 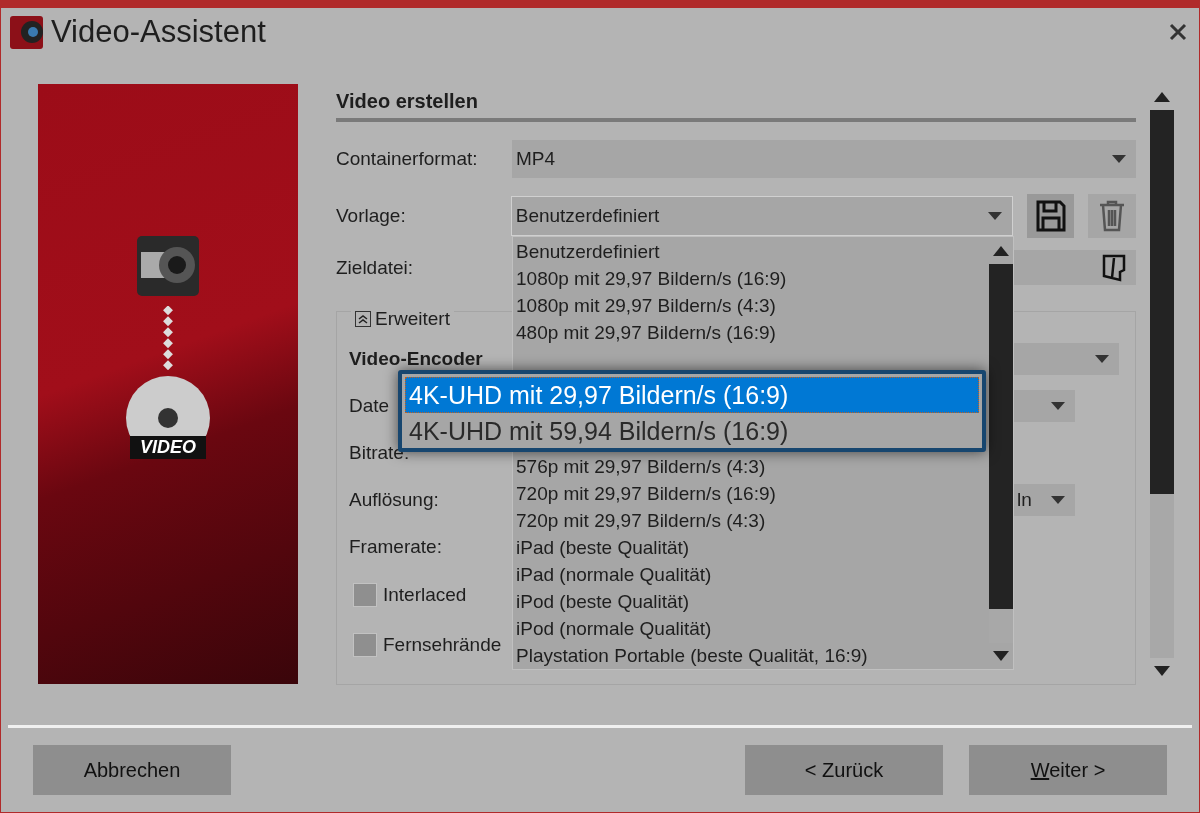 What do you see at coordinates (736, 106) in the screenshot?
I see `section-title: Video erstellen` at bounding box center [736, 106].